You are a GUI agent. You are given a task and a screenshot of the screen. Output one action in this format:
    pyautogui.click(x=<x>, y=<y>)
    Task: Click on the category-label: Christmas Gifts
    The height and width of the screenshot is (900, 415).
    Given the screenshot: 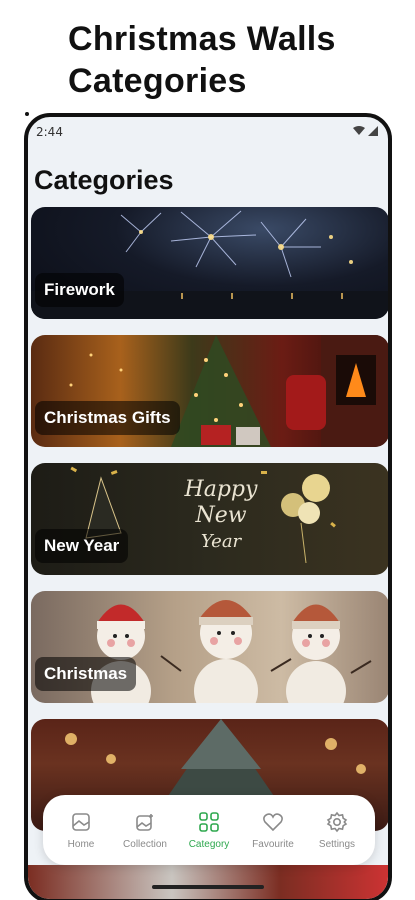 What is the action you would take?
    pyautogui.click(x=107, y=418)
    